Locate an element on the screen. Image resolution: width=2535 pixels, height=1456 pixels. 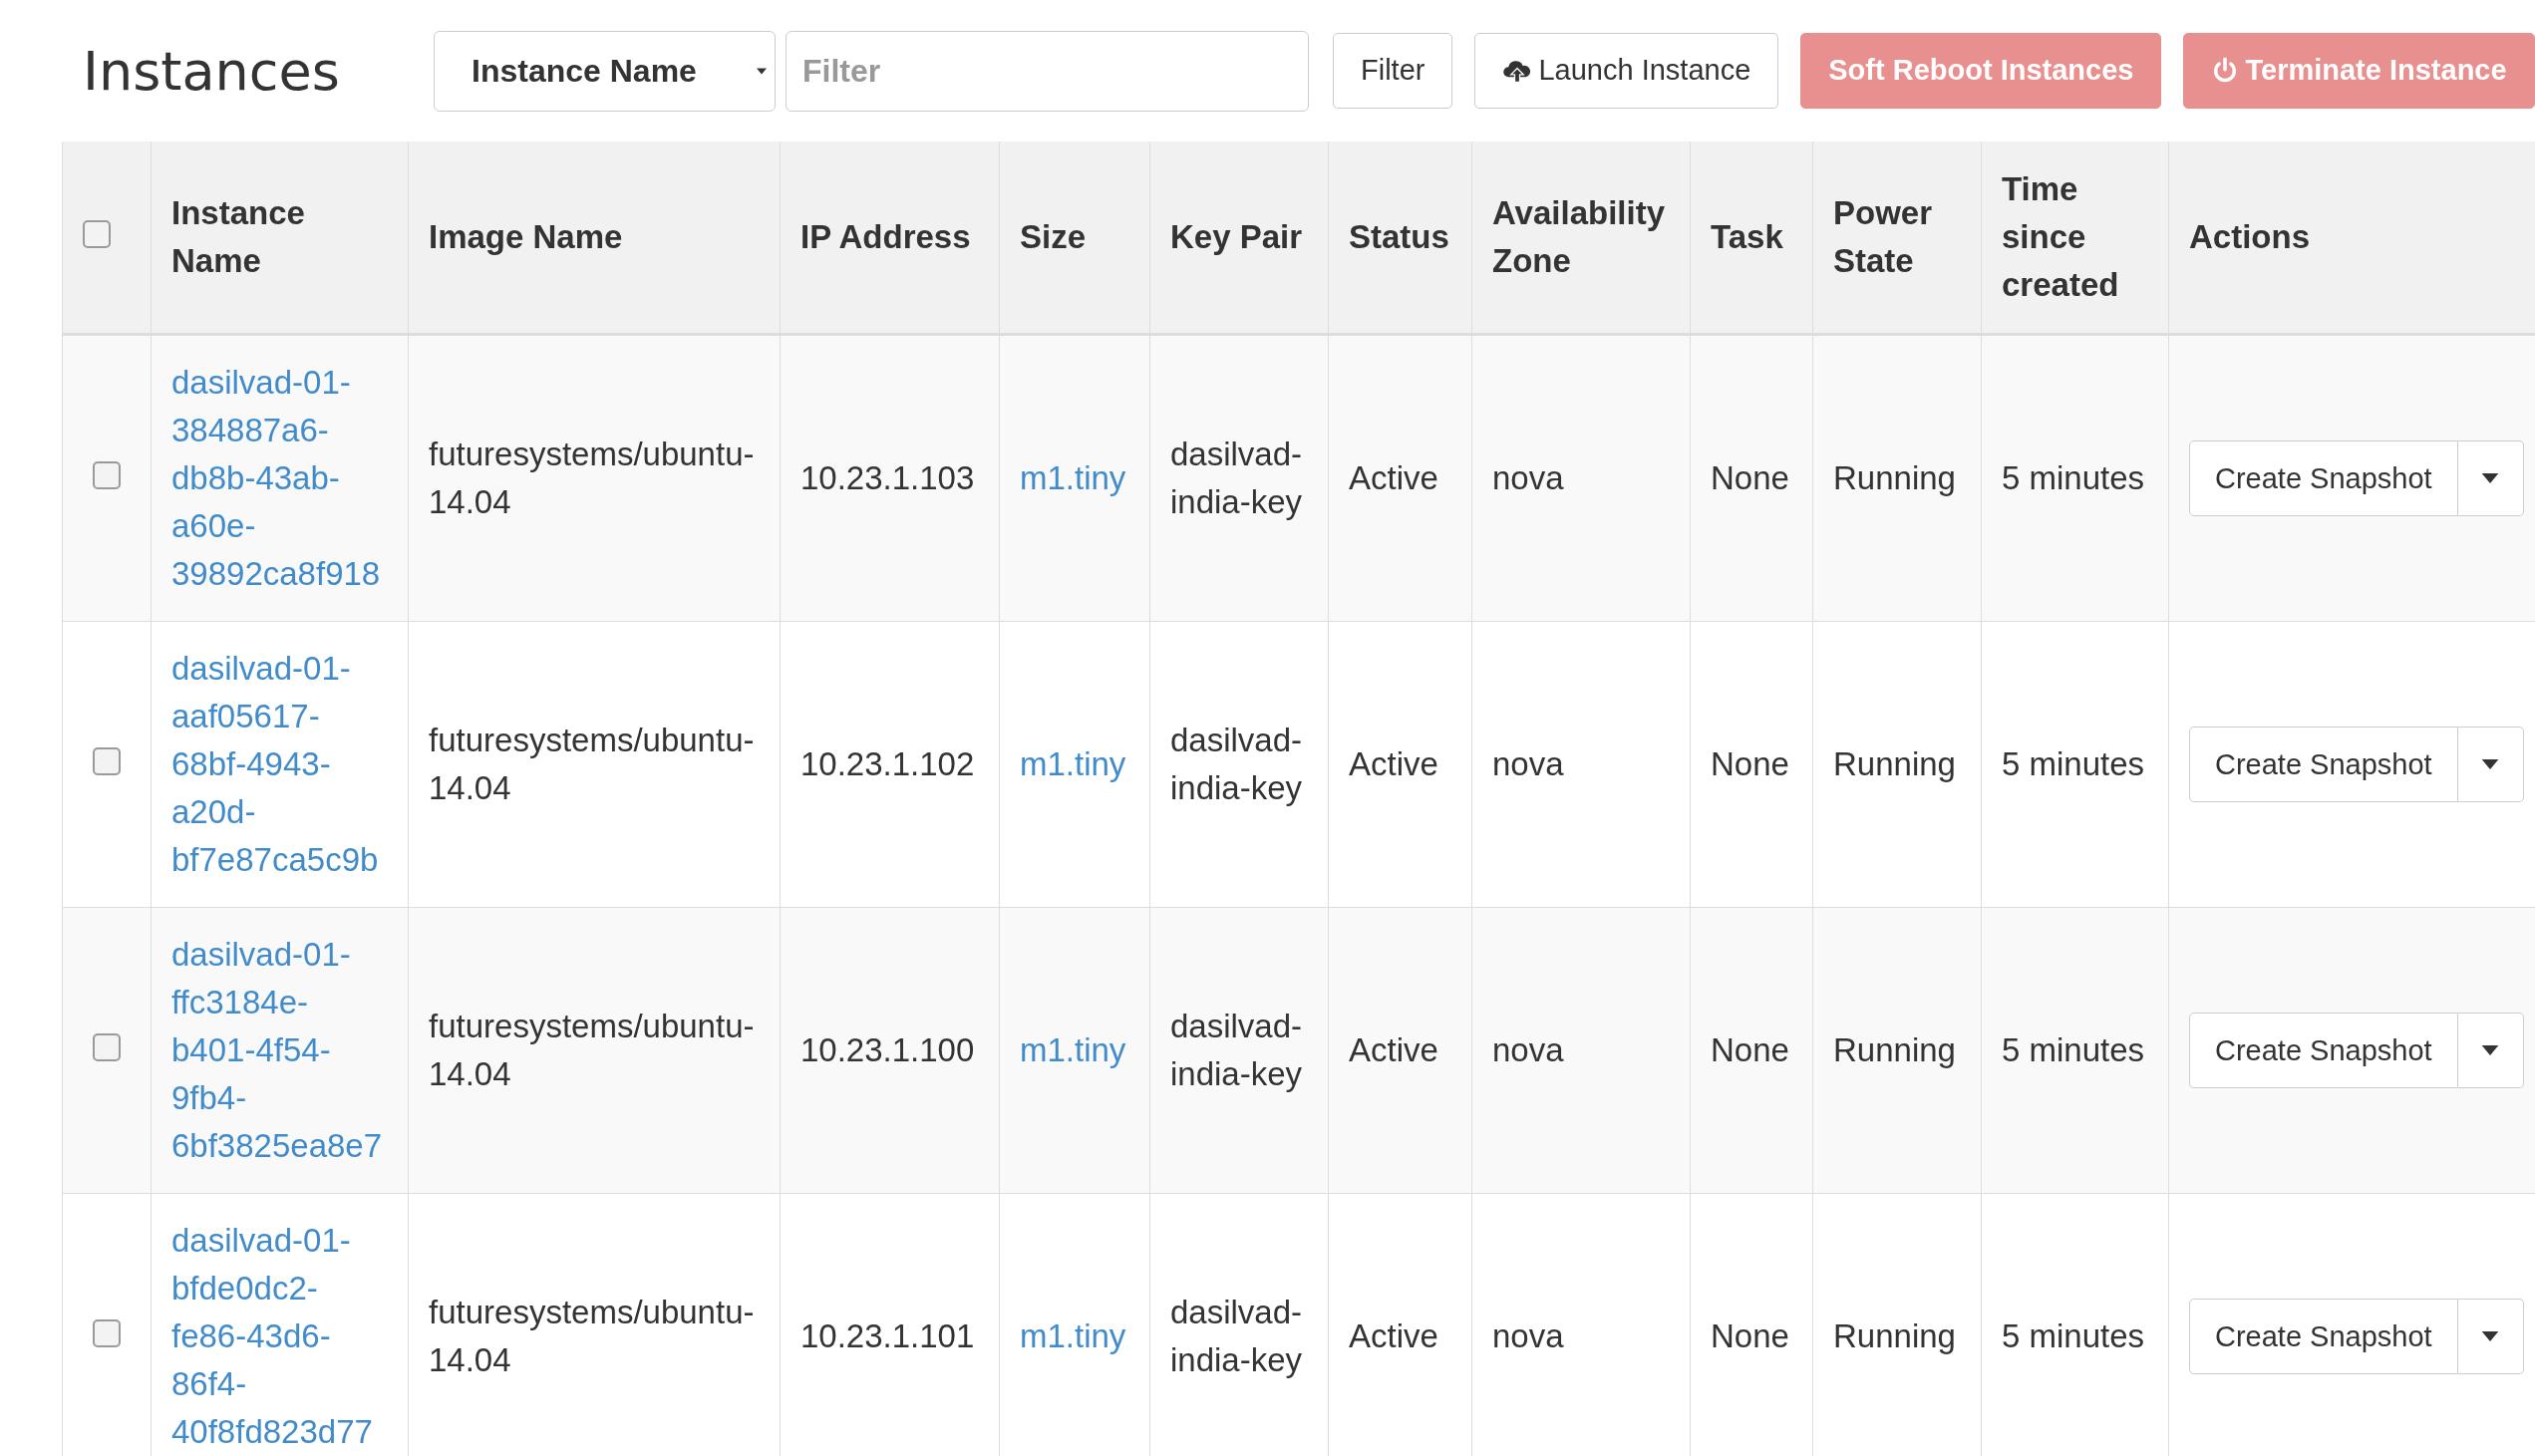
column-header: Size is located at coordinates (1053, 237).